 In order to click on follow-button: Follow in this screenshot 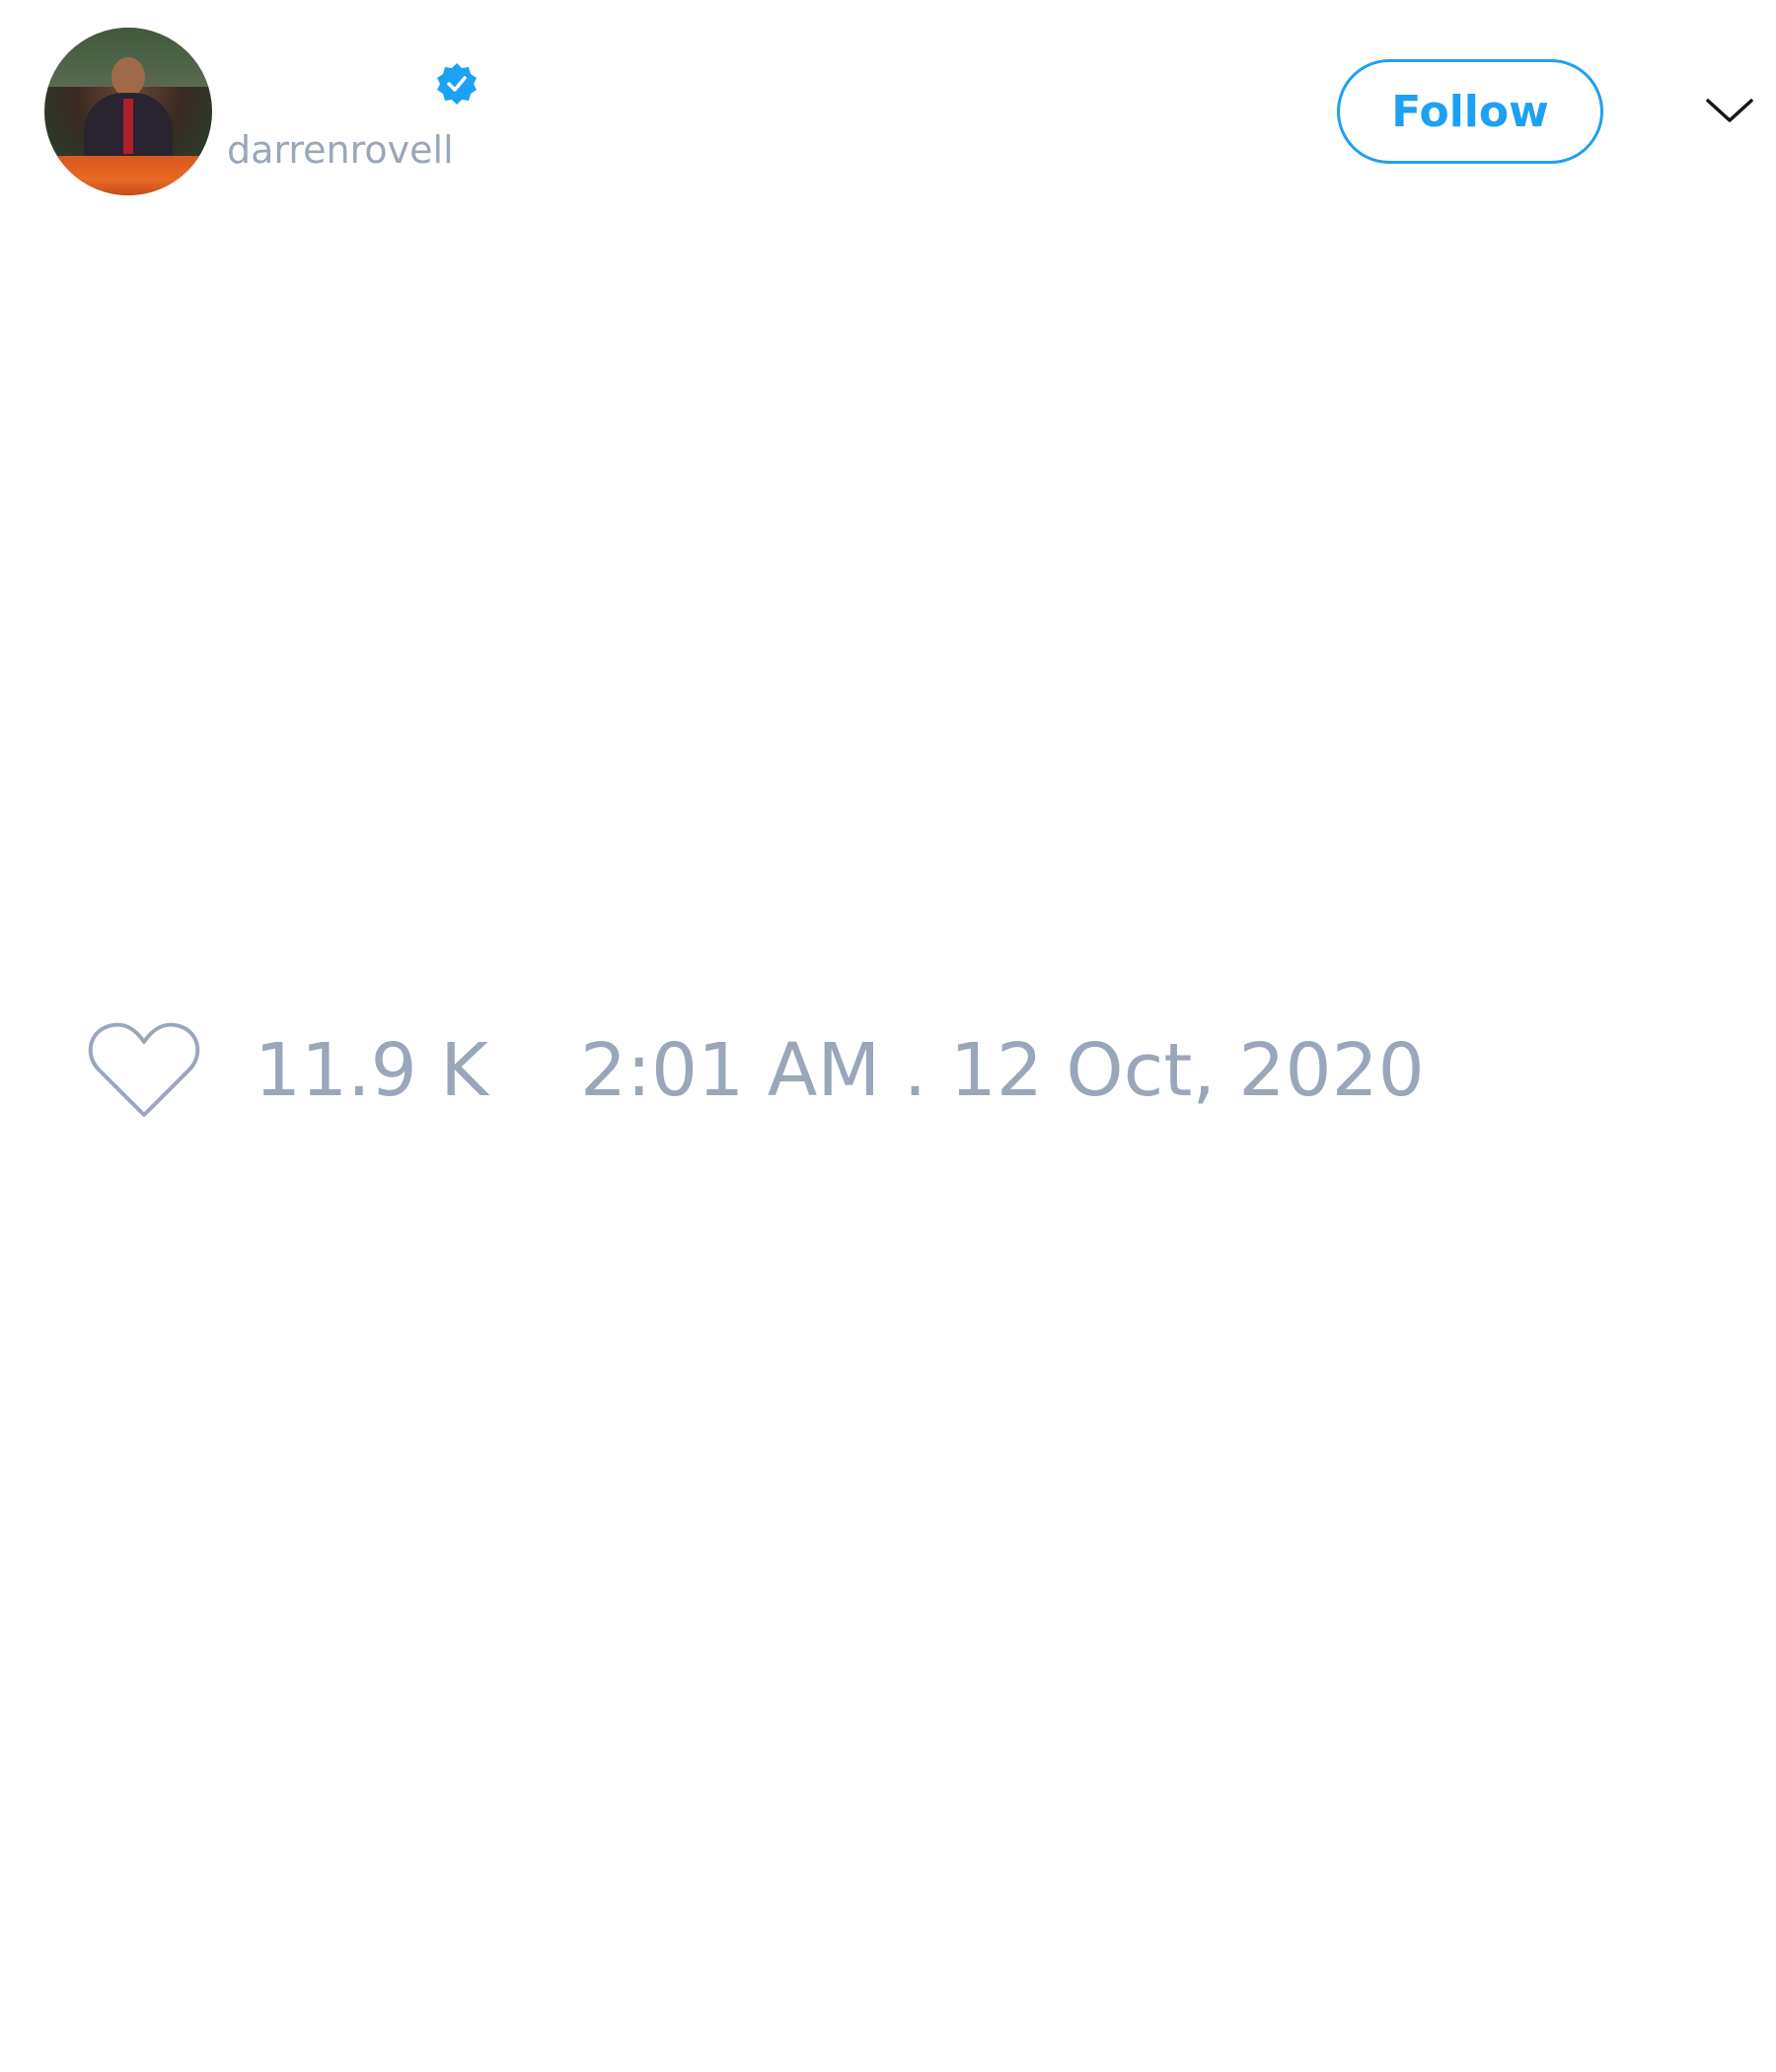, I will do `click(1470, 112)`.